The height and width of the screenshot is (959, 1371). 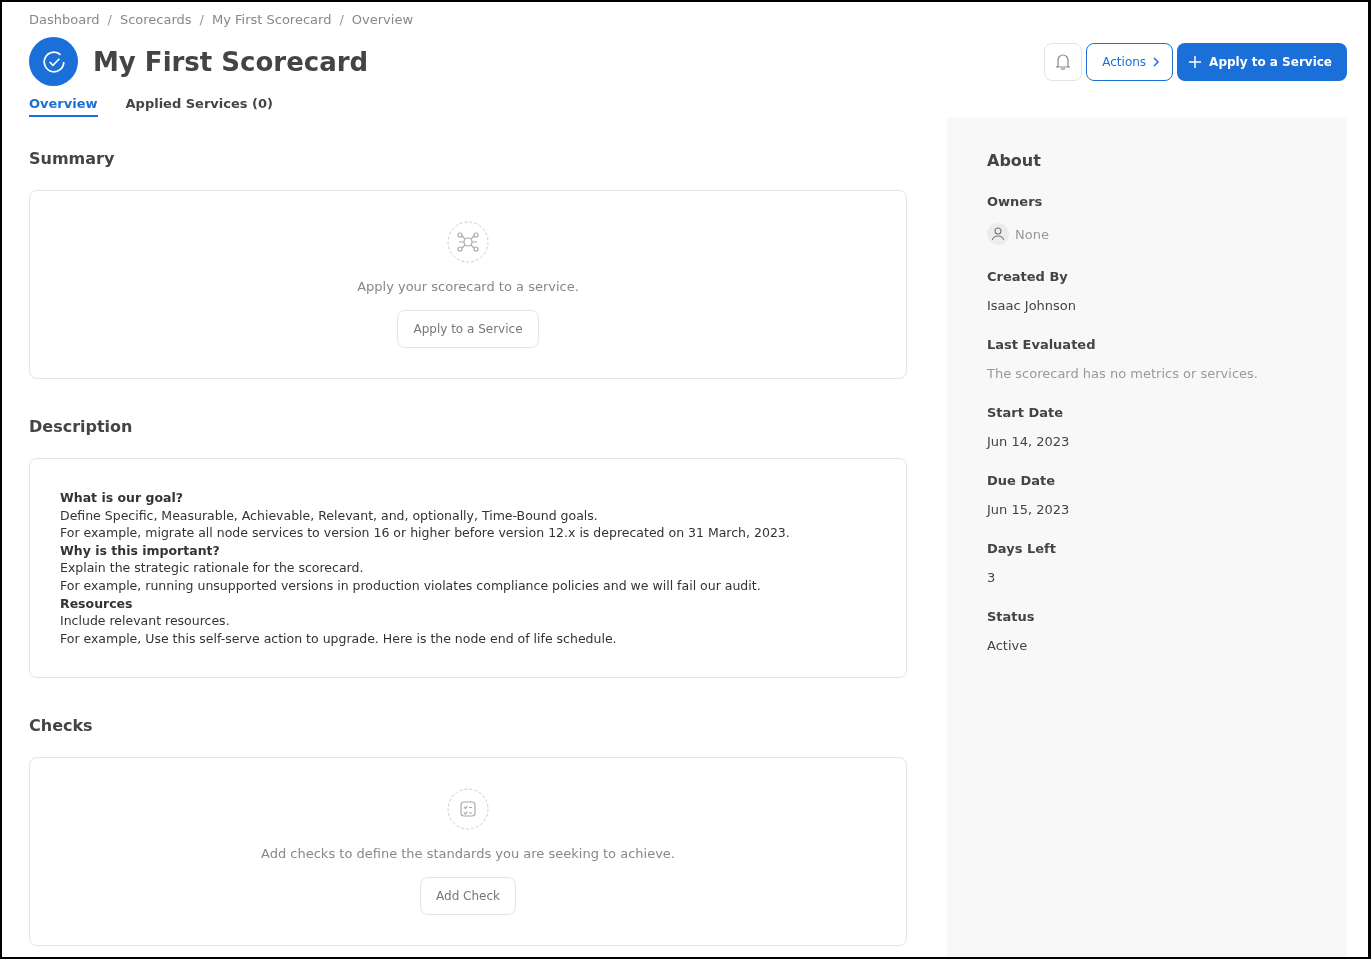 What do you see at coordinates (329, 515) in the screenshot?
I see `description-text: Define Specific, Measurable, Achievable, Relevant, and, optionally, Time-Bound goals.` at bounding box center [329, 515].